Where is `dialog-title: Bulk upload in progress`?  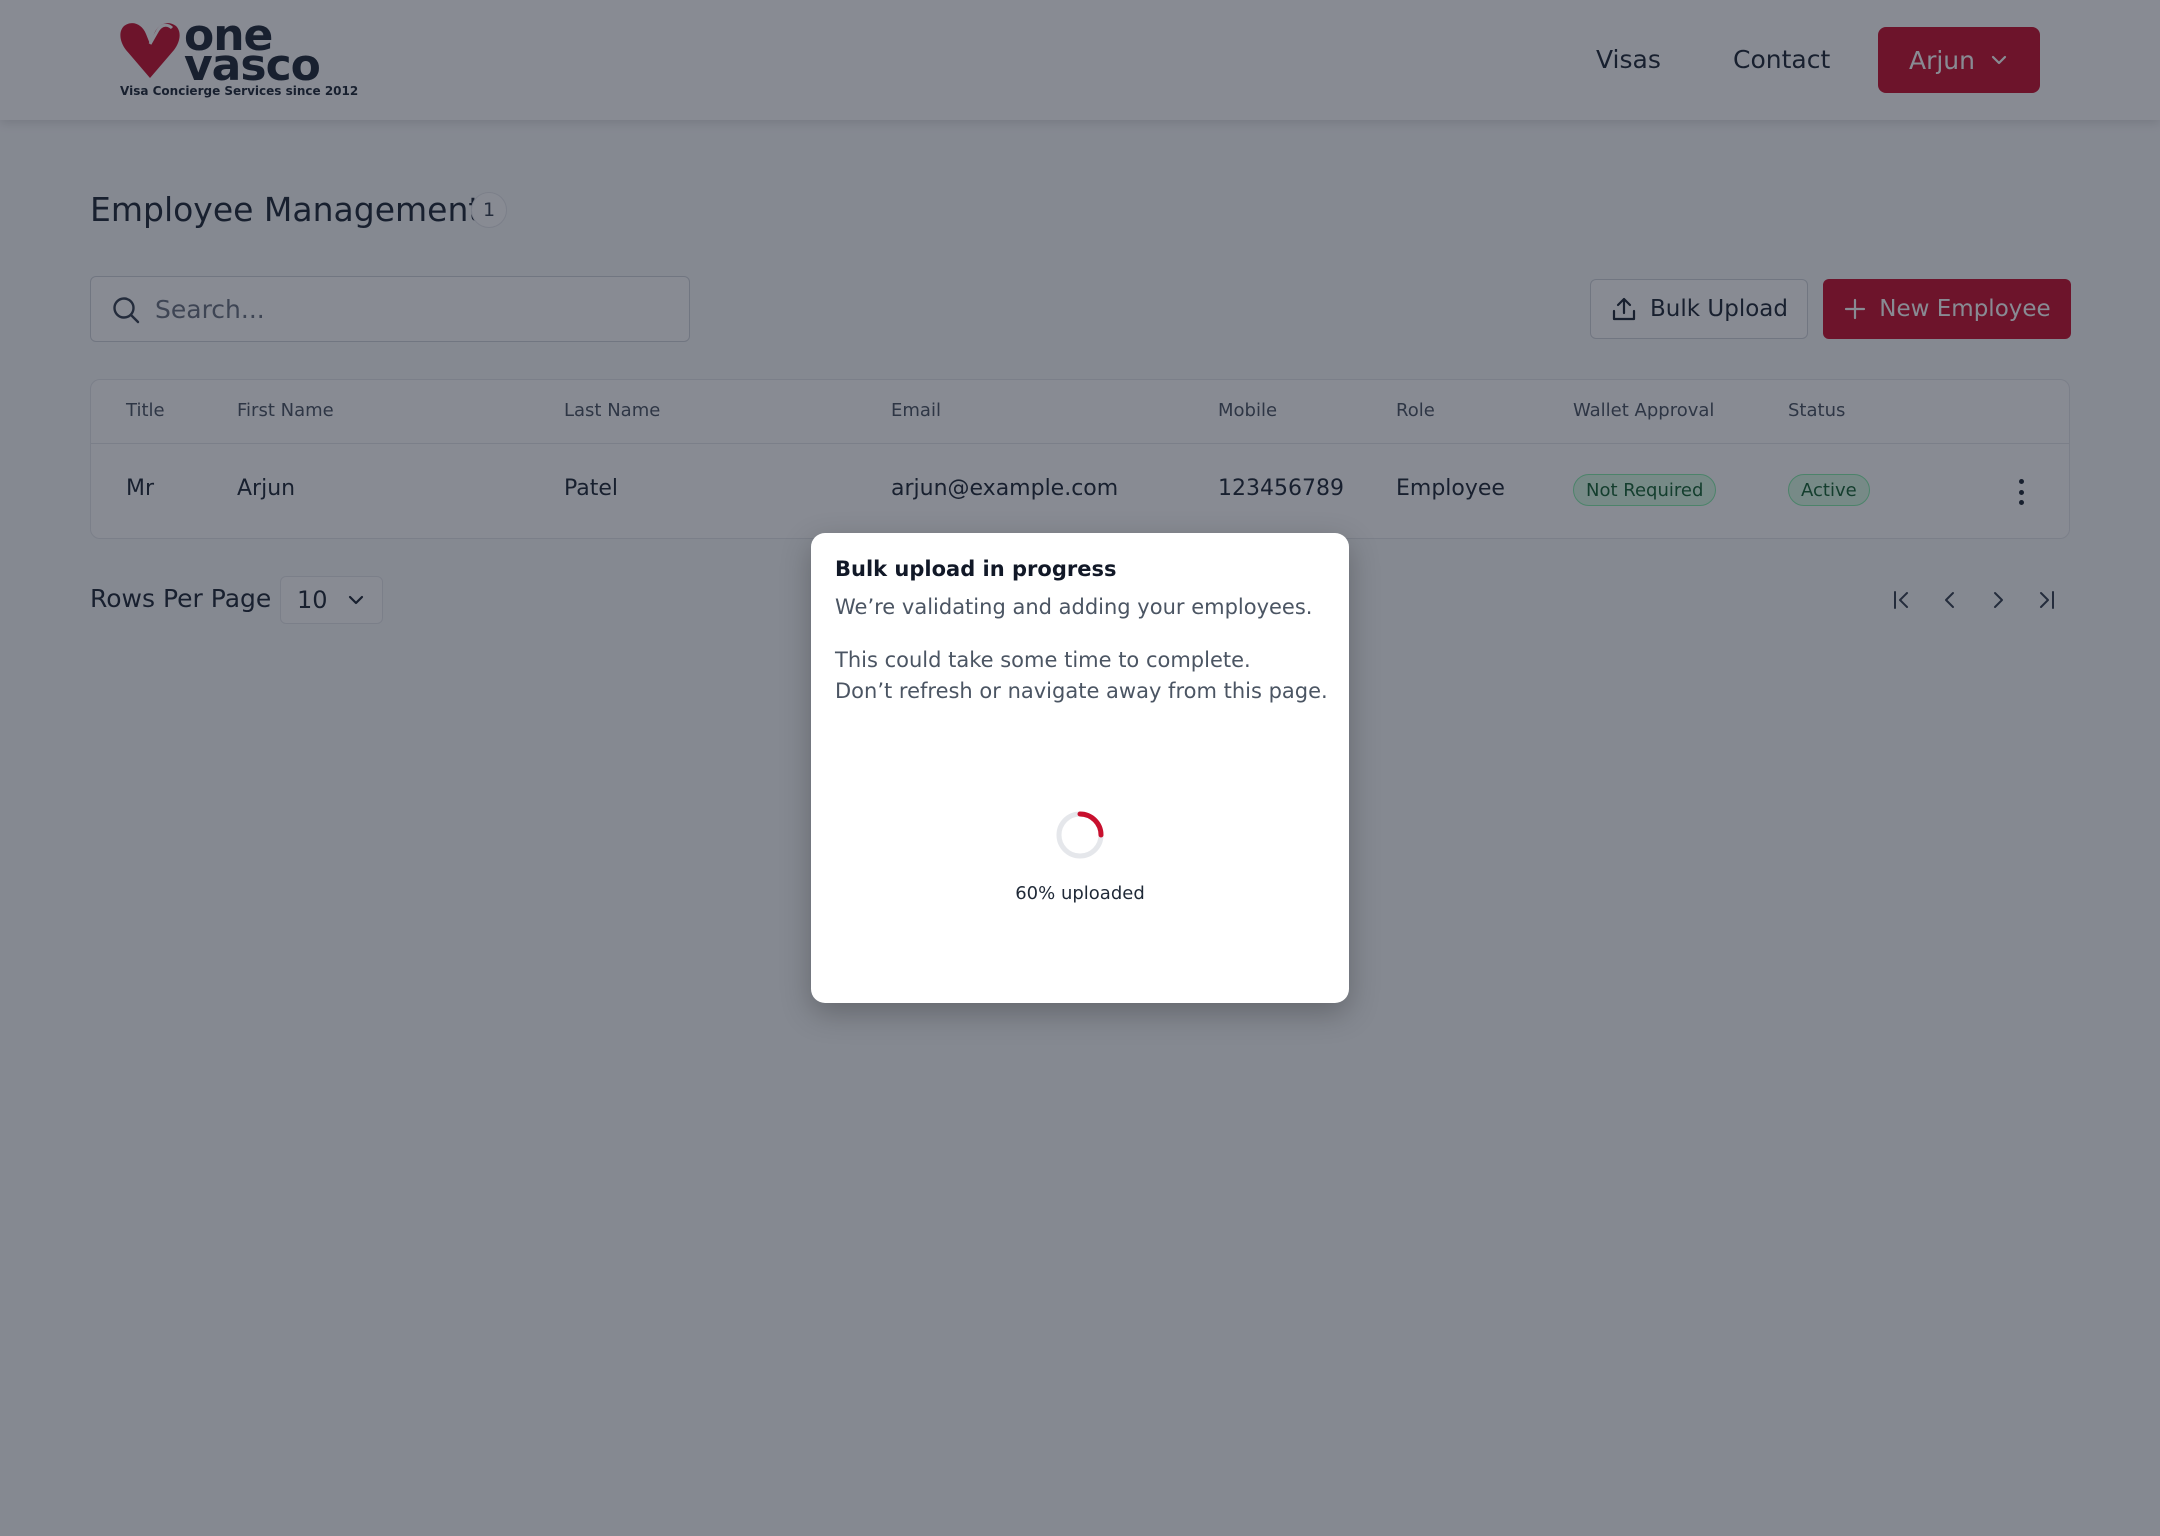 dialog-title: Bulk upload in progress is located at coordinates (976, 569).